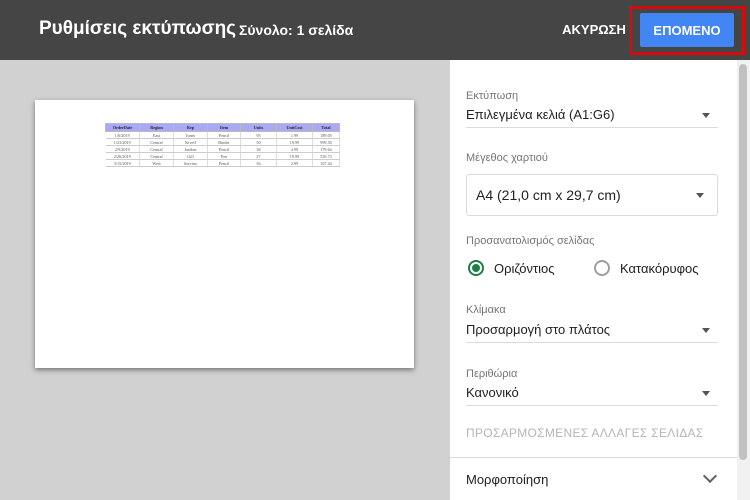  What do you see at coordinates (326, 156) in the screenshot?
I see `preview-cell: 539.73` at bounding box center [326, 156].